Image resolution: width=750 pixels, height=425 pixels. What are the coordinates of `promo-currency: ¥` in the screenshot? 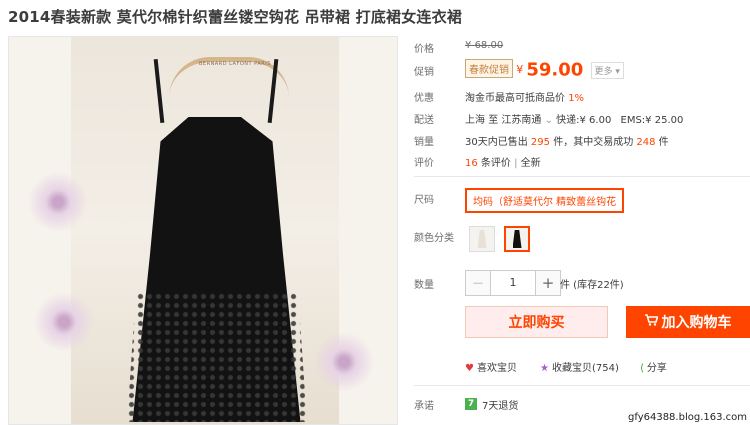 It's located at (520, 69).